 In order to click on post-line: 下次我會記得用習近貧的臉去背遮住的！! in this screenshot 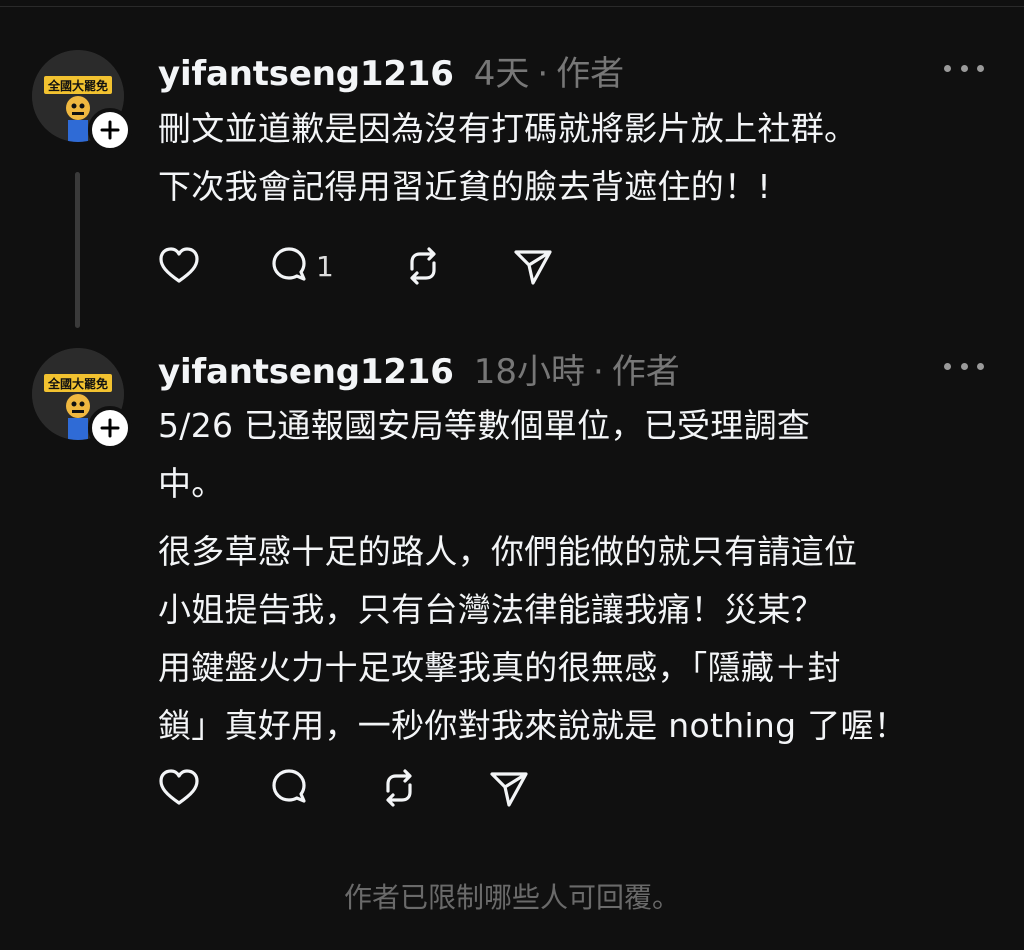, I will do `click(464, 186)`.